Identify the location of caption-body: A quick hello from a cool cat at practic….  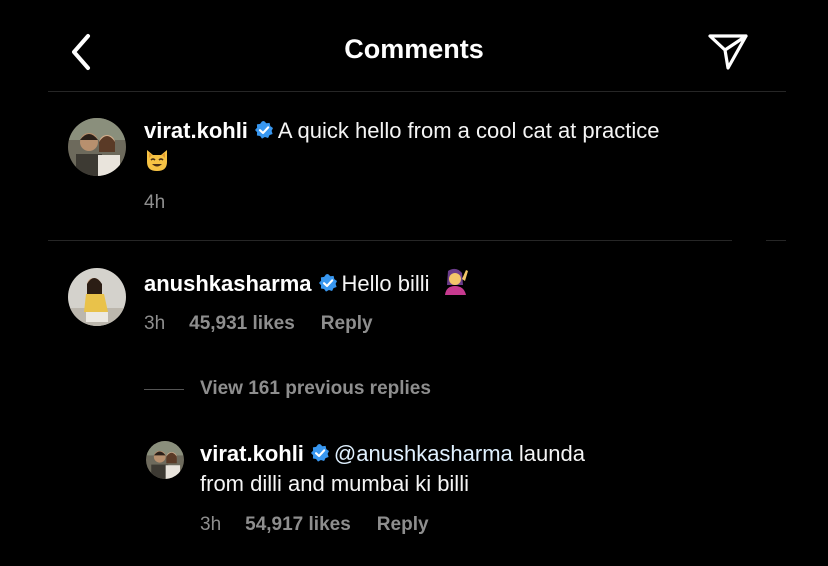
(468, 130).